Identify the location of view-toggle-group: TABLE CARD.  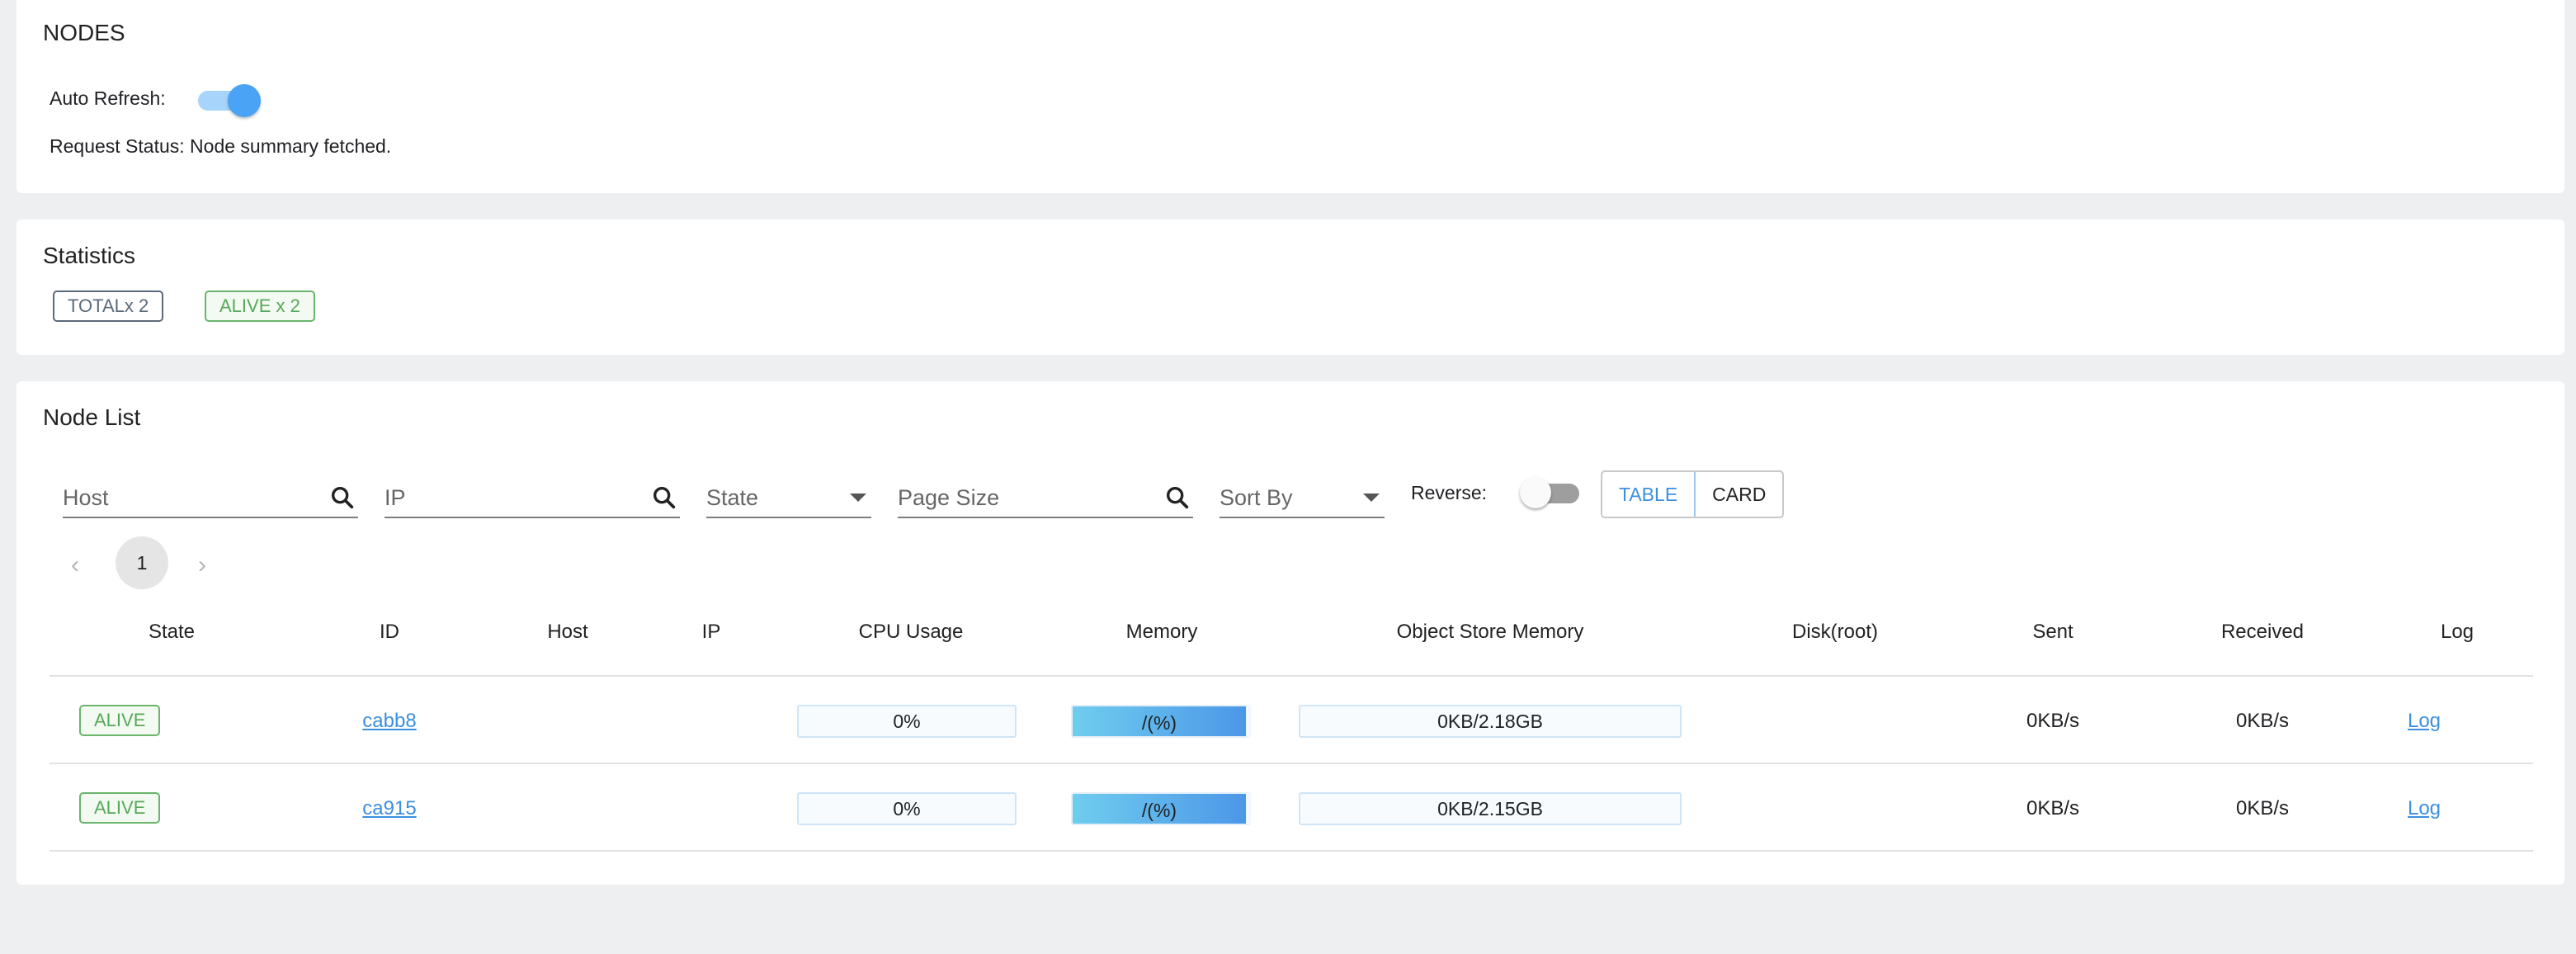
(1693, 494).